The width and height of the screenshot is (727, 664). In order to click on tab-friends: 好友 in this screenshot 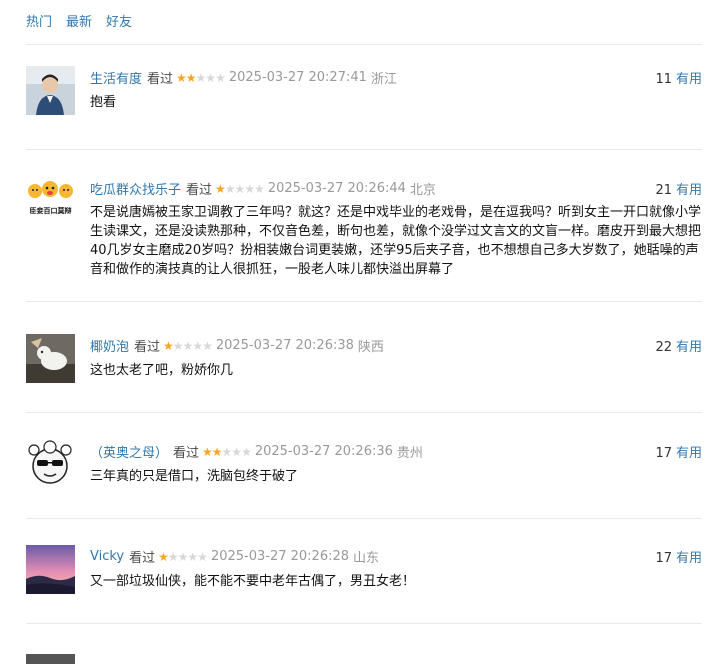, I will do `click(119, 20)`.